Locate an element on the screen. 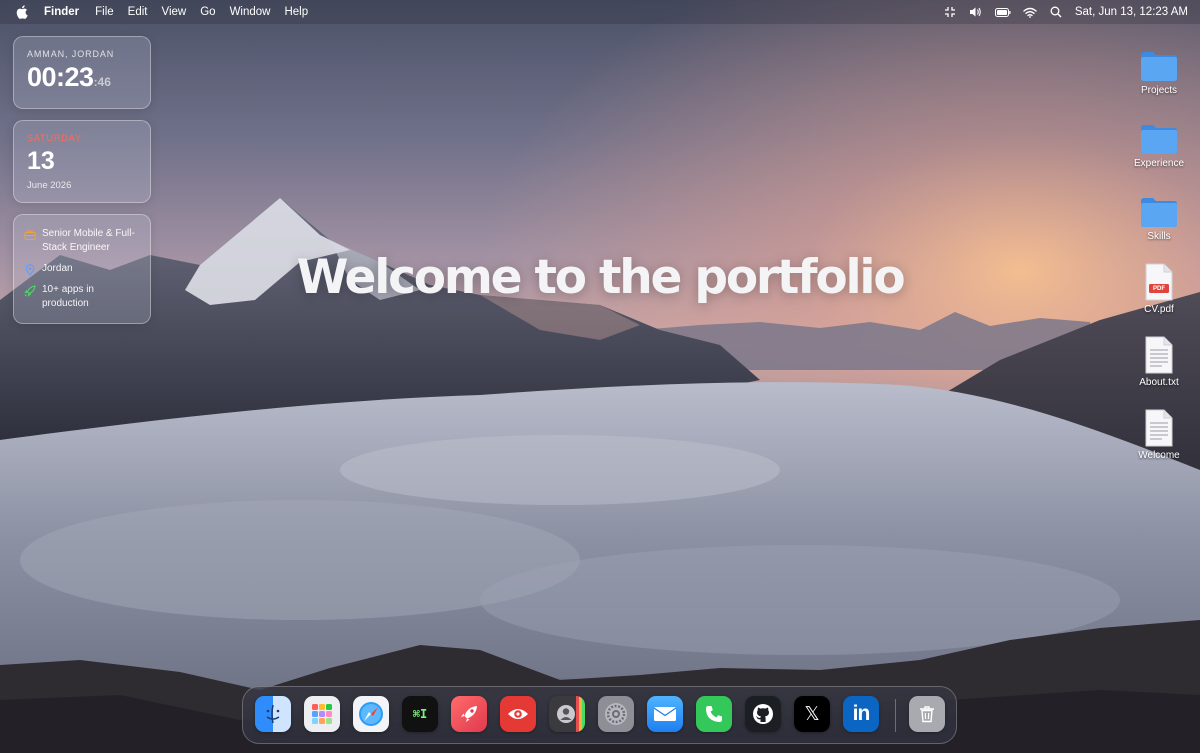  desktop-icon-label: CV.pdf is located at coordinates (1159, 309).